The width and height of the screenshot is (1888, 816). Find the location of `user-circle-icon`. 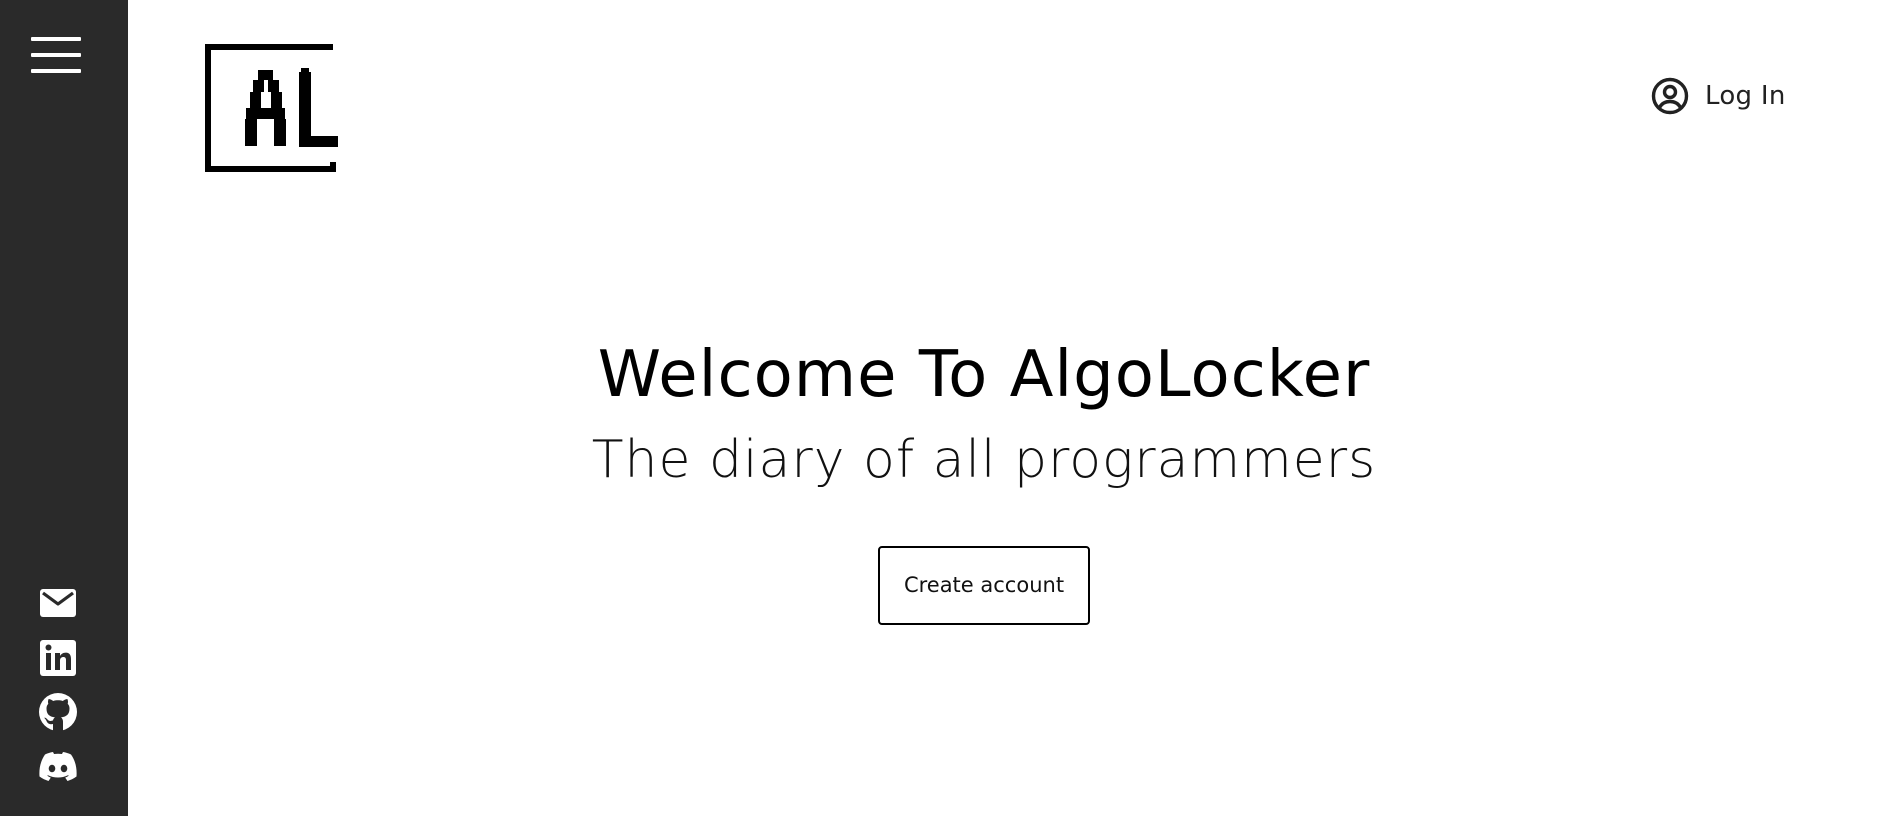

user-circle-icon is located at coordinates (1670, 96).